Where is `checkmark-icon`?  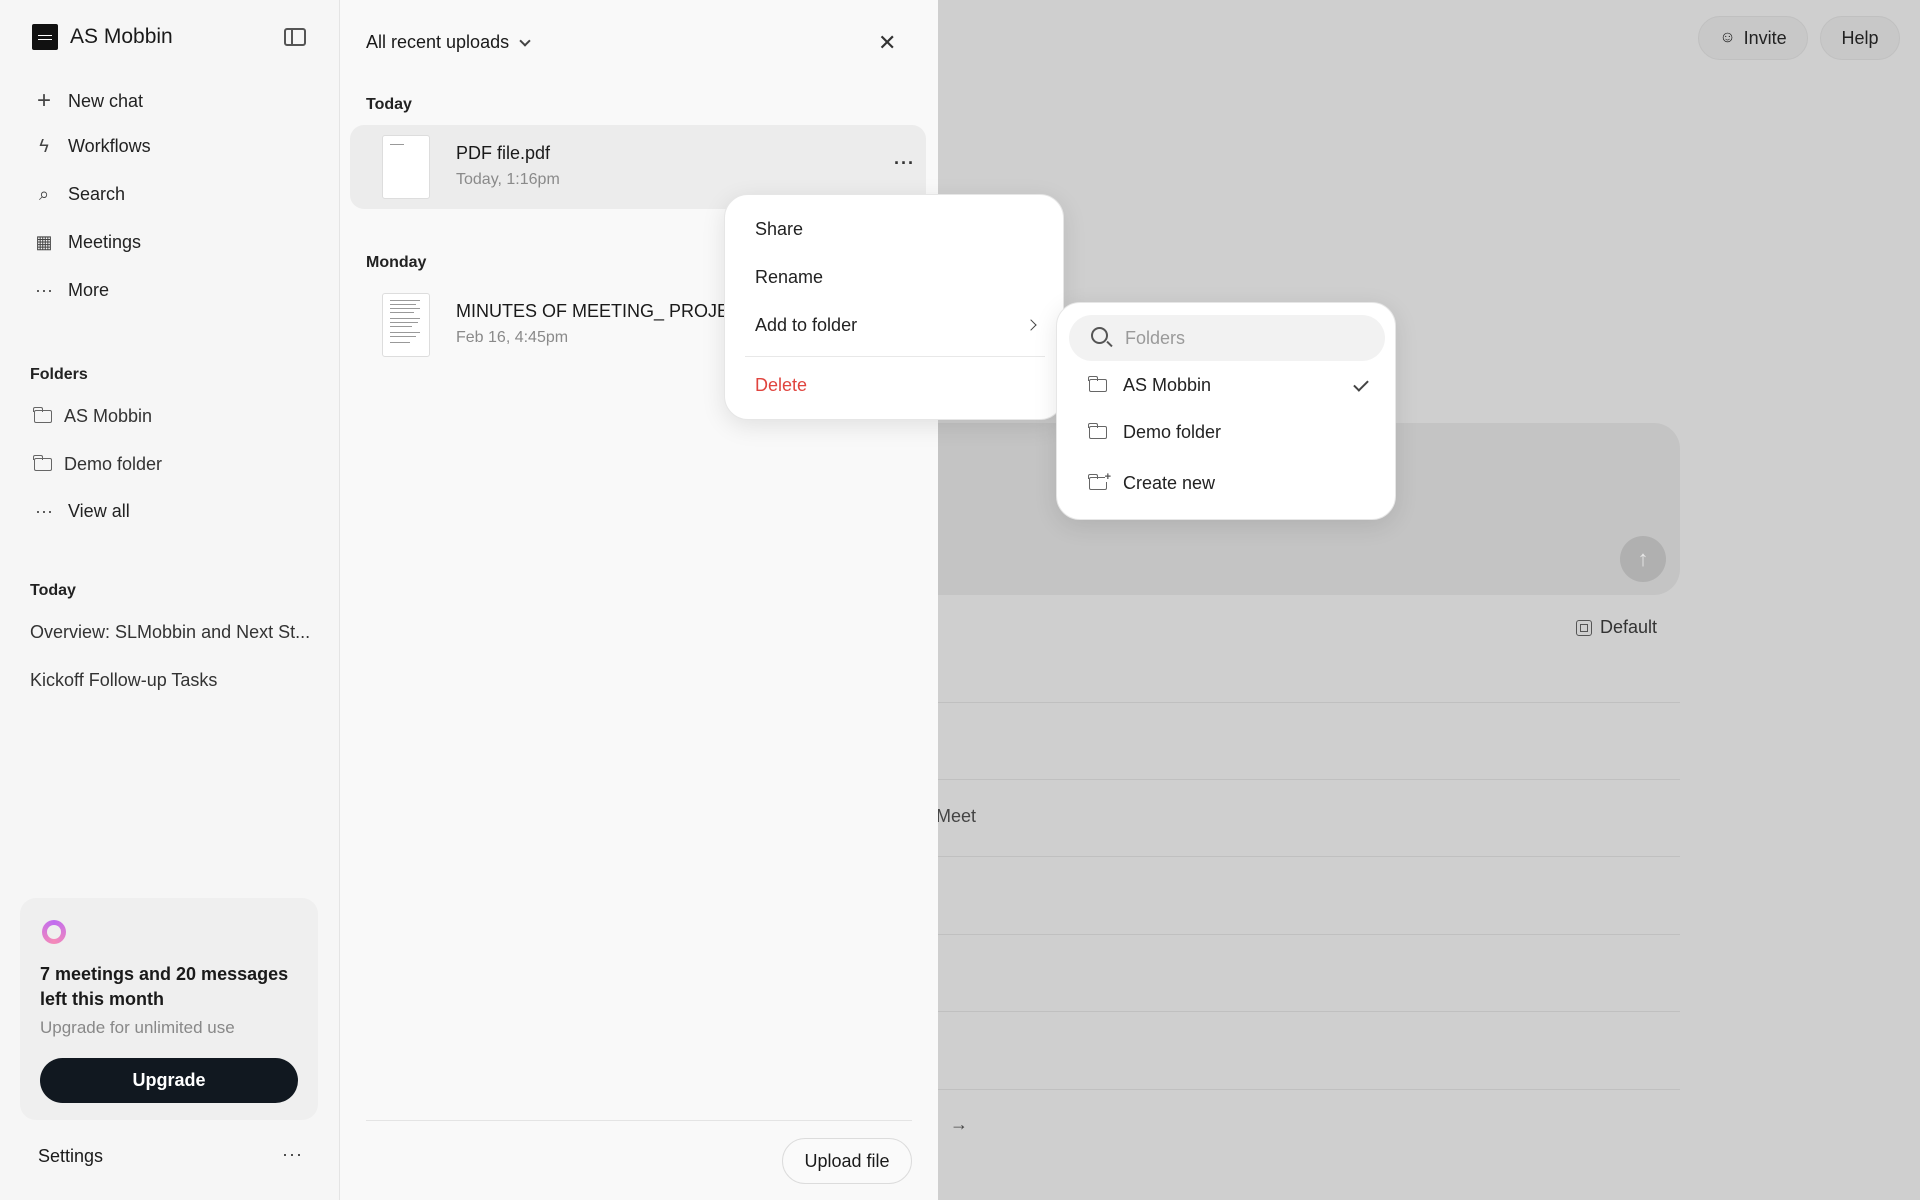
checkmark-icon is located at coordinates (1361, 384).